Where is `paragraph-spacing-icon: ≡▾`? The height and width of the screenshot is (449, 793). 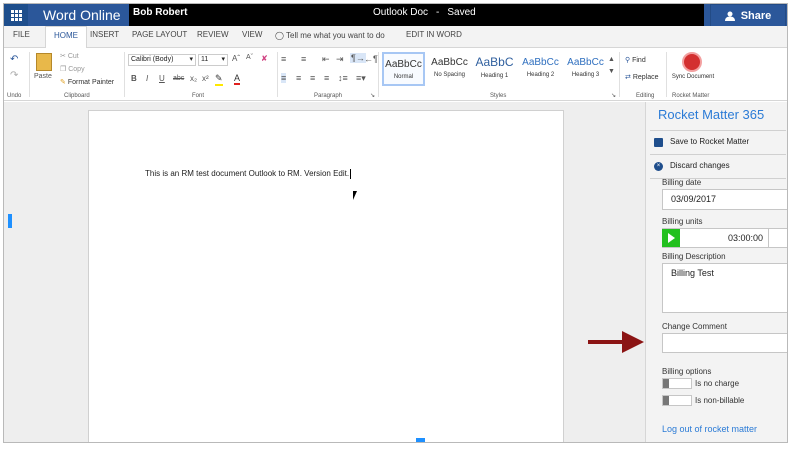 paragraph-spacing-icon: ≡▾ is located at coordinates (361, 78).